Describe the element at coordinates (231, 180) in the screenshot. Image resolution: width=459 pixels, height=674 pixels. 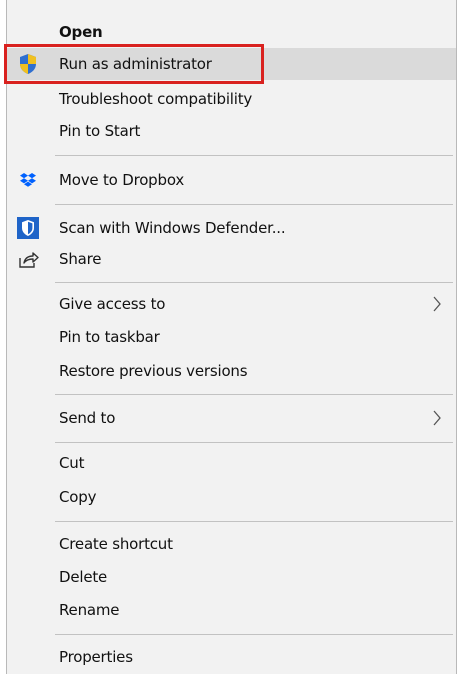
I see `menu-item-move-to-dropbox: Move to Dropbox` at that location.